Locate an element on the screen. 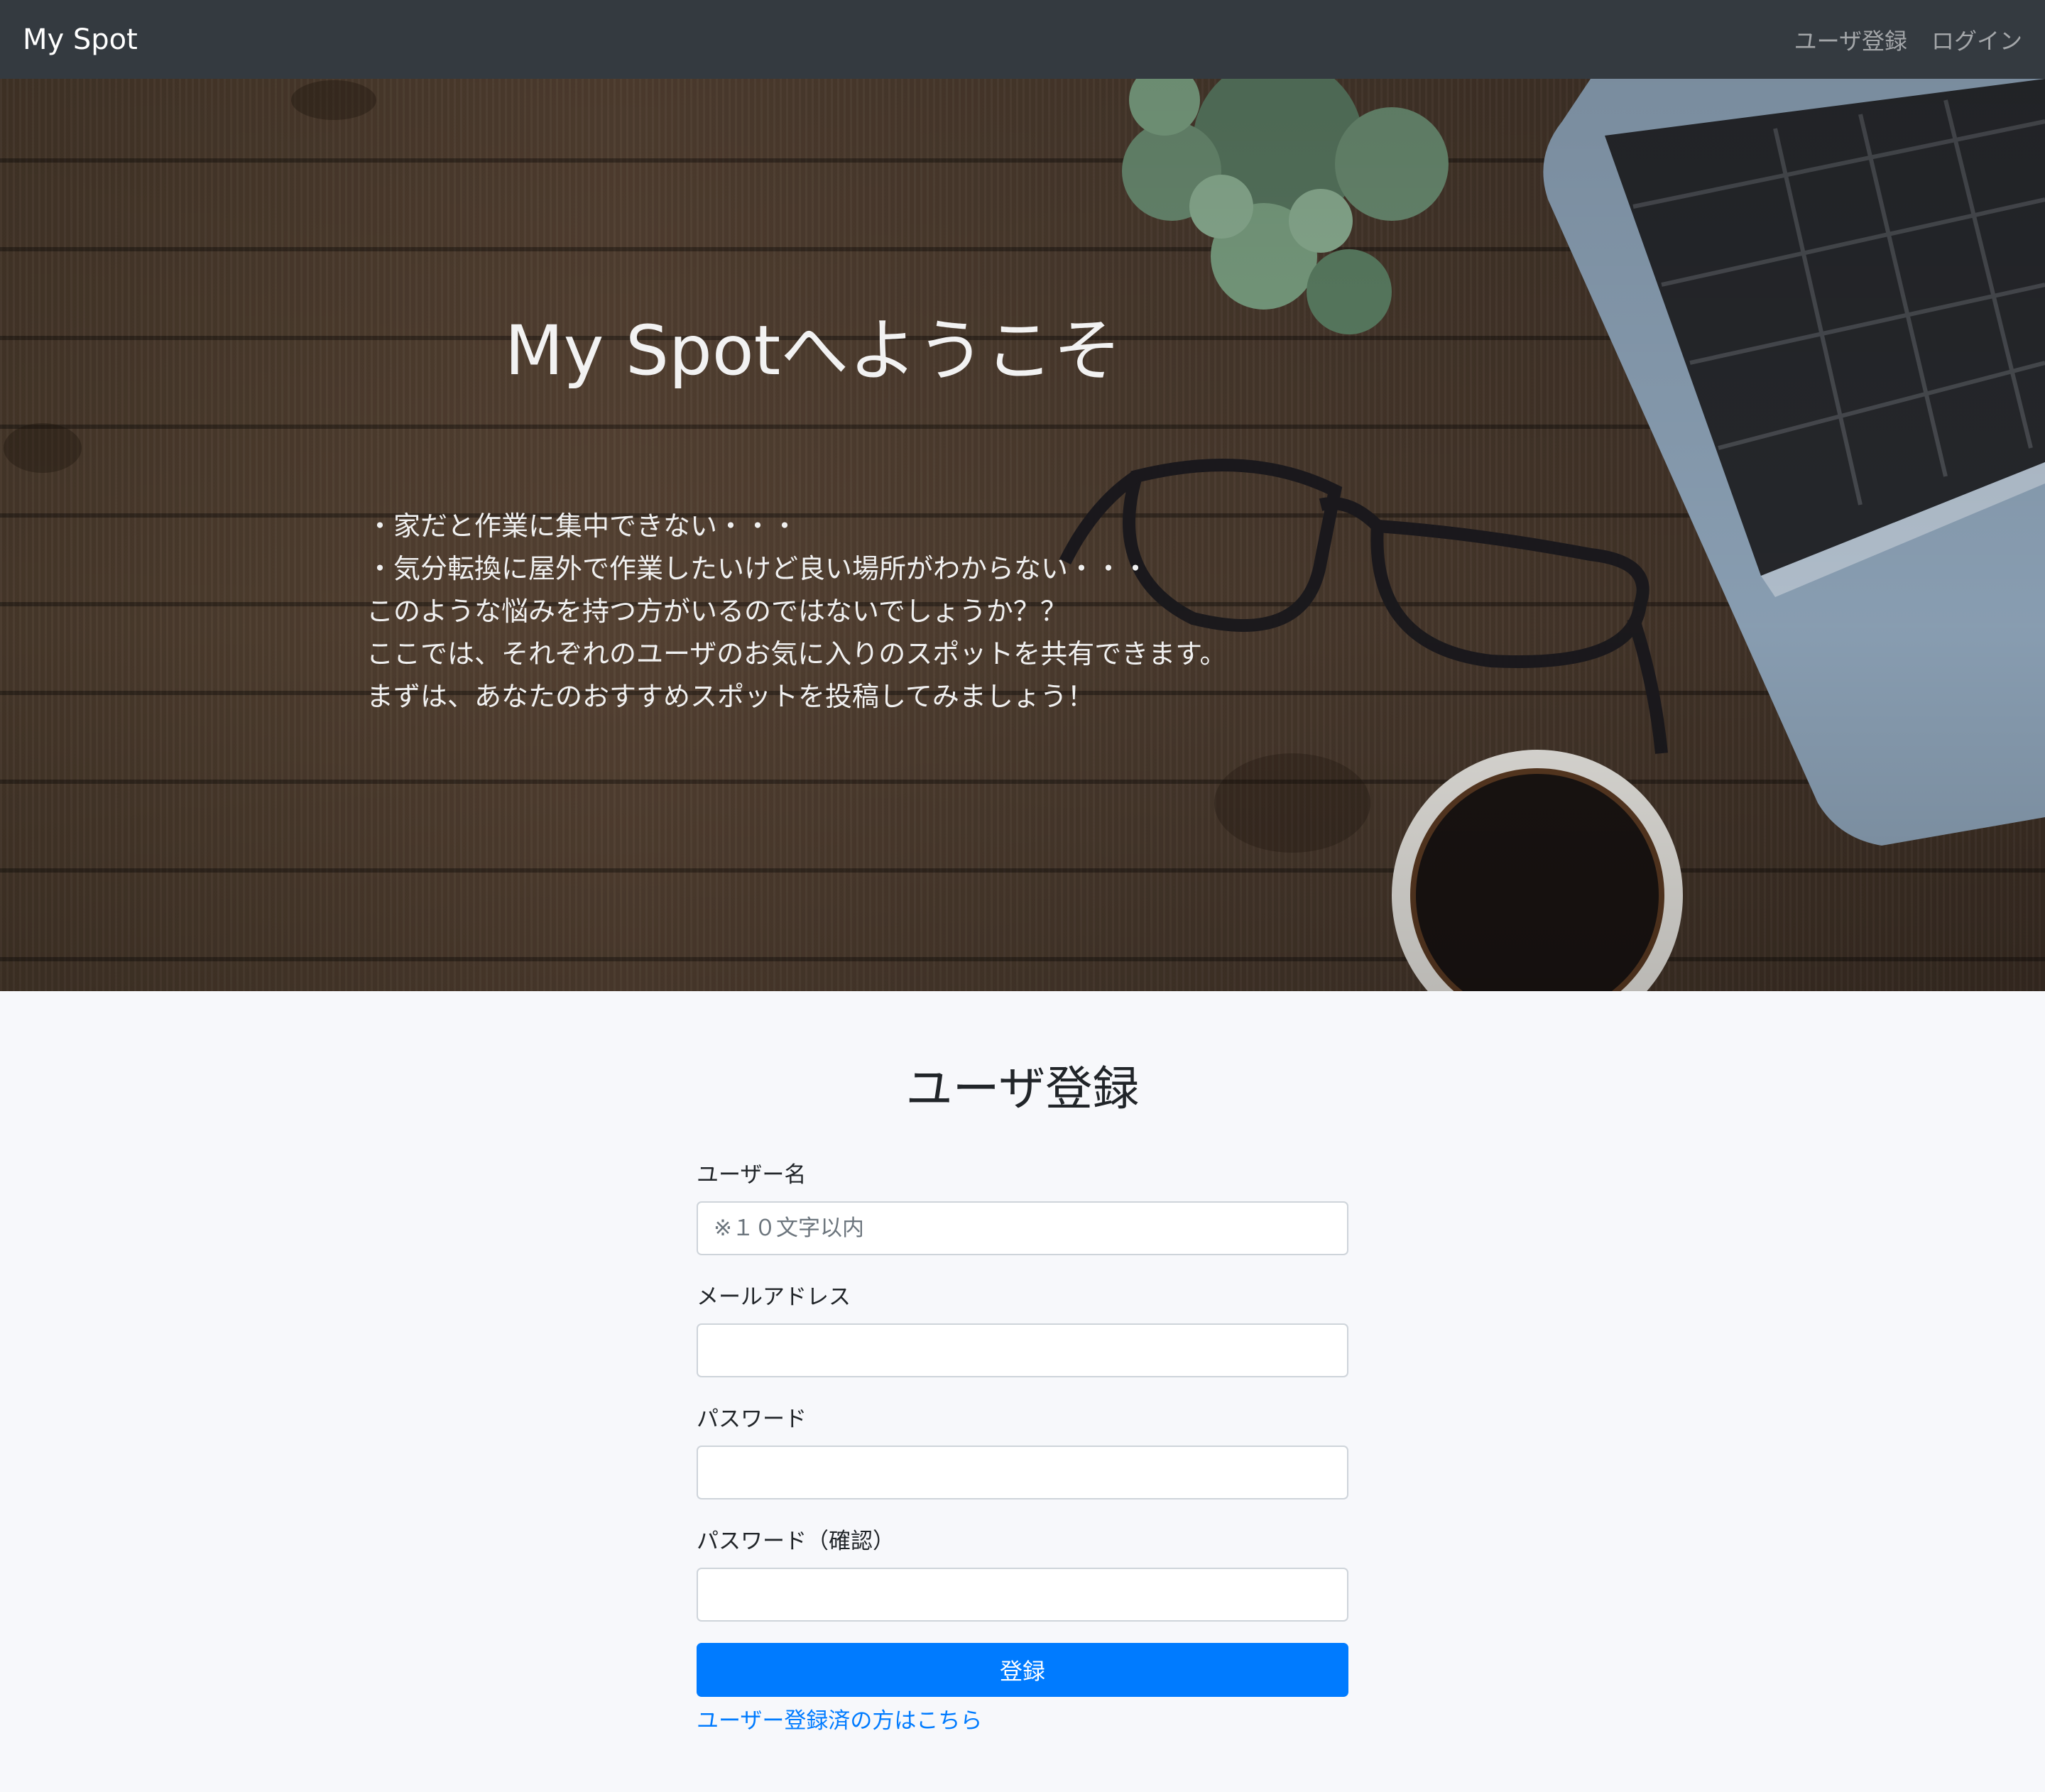 Image resolution: width=2045 pixels, height=1792 pixels. password-label: パスワード is located at coordinates (752, 1419).